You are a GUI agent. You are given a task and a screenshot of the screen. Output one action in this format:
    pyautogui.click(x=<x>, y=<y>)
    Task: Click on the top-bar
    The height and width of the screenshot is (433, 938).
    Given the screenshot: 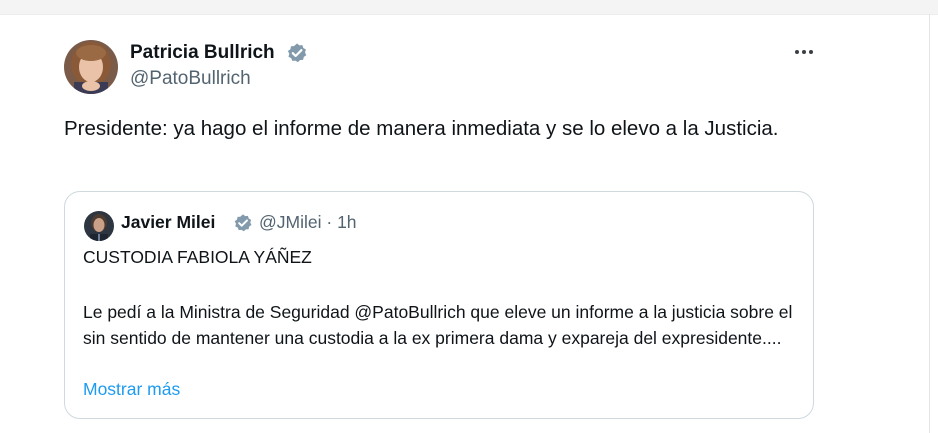 What is the action you would take?
    pyautogui.click(x=469, y=7)
    